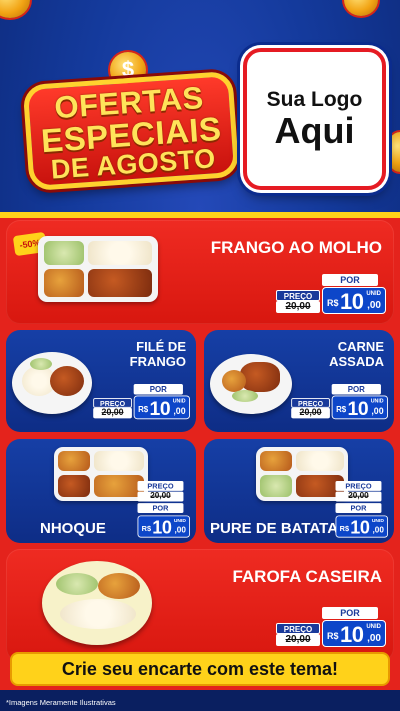 The image size is (400, 711). Describe the element at coordinates (274, 528) in the screenshot. I see `product-name: PURE DE BATATA` at that location.